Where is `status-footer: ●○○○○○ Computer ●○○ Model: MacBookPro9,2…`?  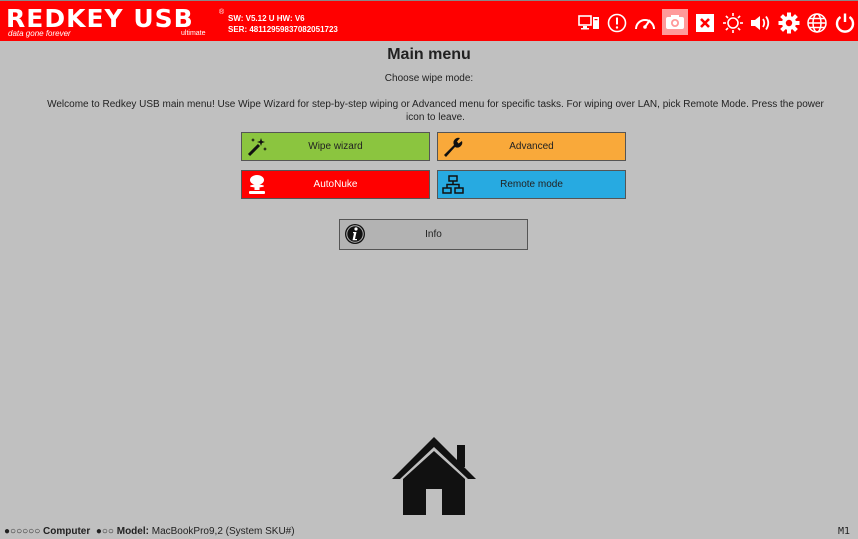 status-footer: ●○○○○○ Computer ●○○ Model: MacBookPro9,2… is located at coordinates (149, 531).